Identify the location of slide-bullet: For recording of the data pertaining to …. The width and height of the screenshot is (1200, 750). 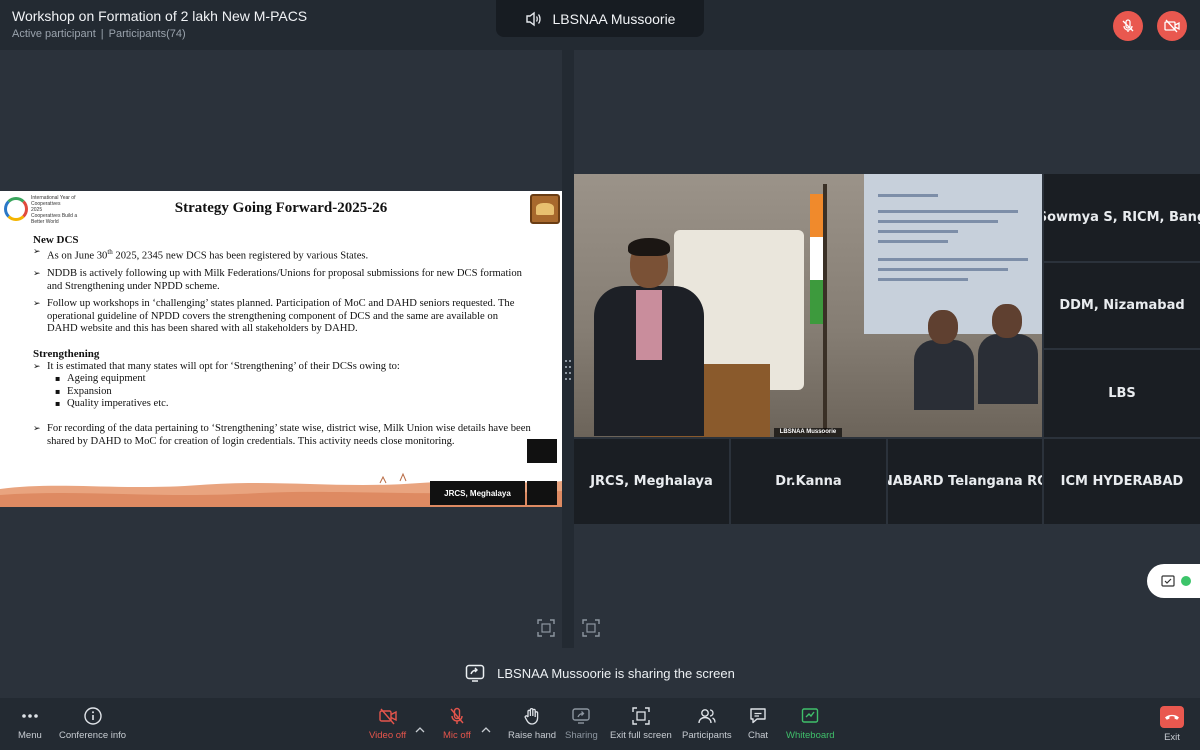
(282, 435).